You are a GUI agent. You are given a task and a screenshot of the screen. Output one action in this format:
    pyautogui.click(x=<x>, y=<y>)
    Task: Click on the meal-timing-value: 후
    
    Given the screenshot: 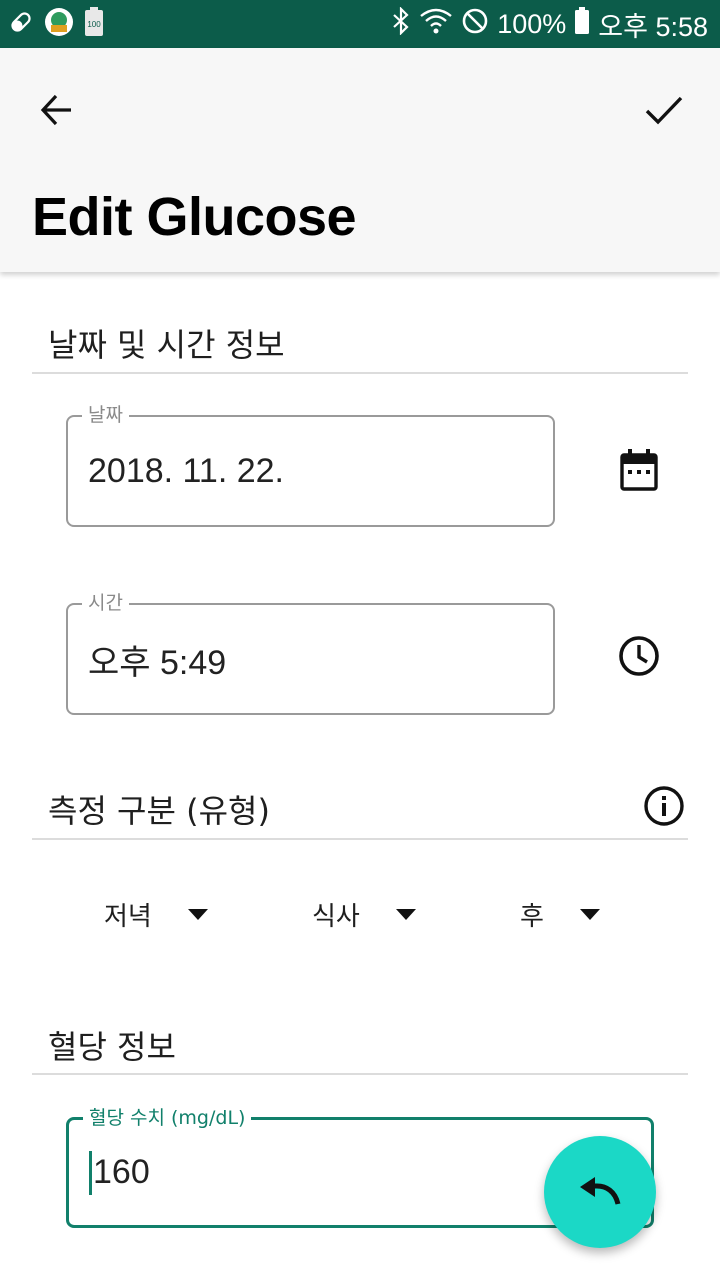 What is the action you would take?
    pyautogui.click(x=532, y=916)
    